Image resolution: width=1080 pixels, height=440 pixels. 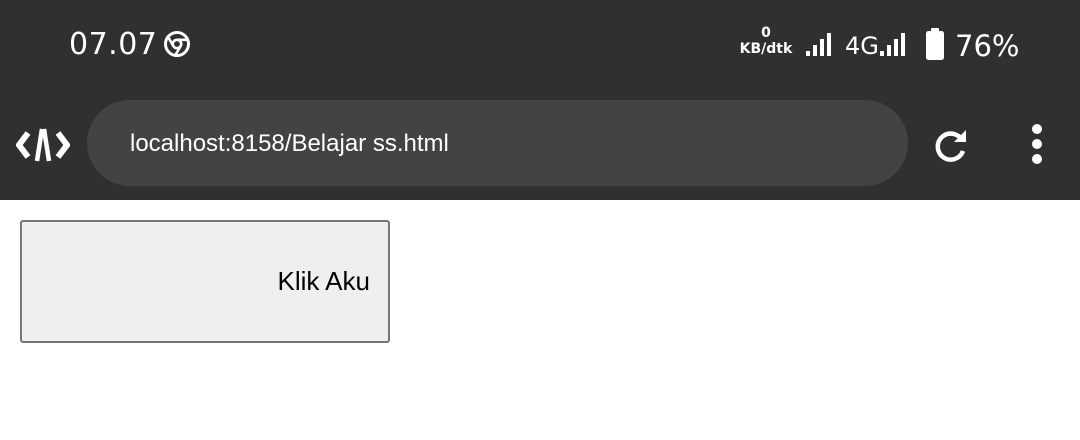 I want to click on more-vert-icon, so click(x=1037, y=144).